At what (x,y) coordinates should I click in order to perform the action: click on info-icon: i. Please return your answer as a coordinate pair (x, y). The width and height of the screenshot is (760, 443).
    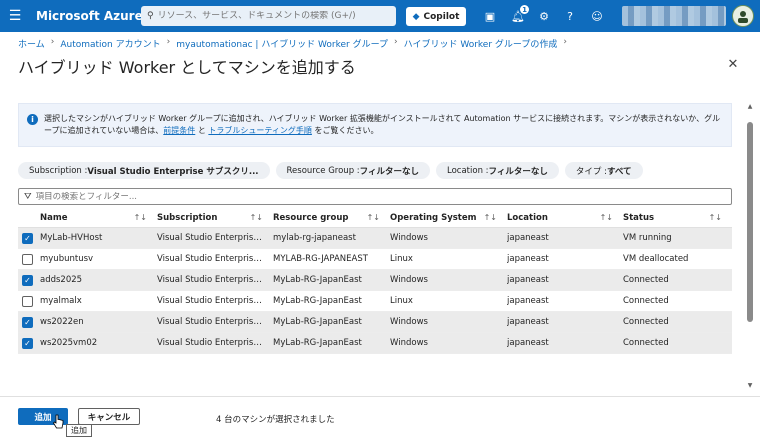
    Looking at the image, I should click on (32, 119).